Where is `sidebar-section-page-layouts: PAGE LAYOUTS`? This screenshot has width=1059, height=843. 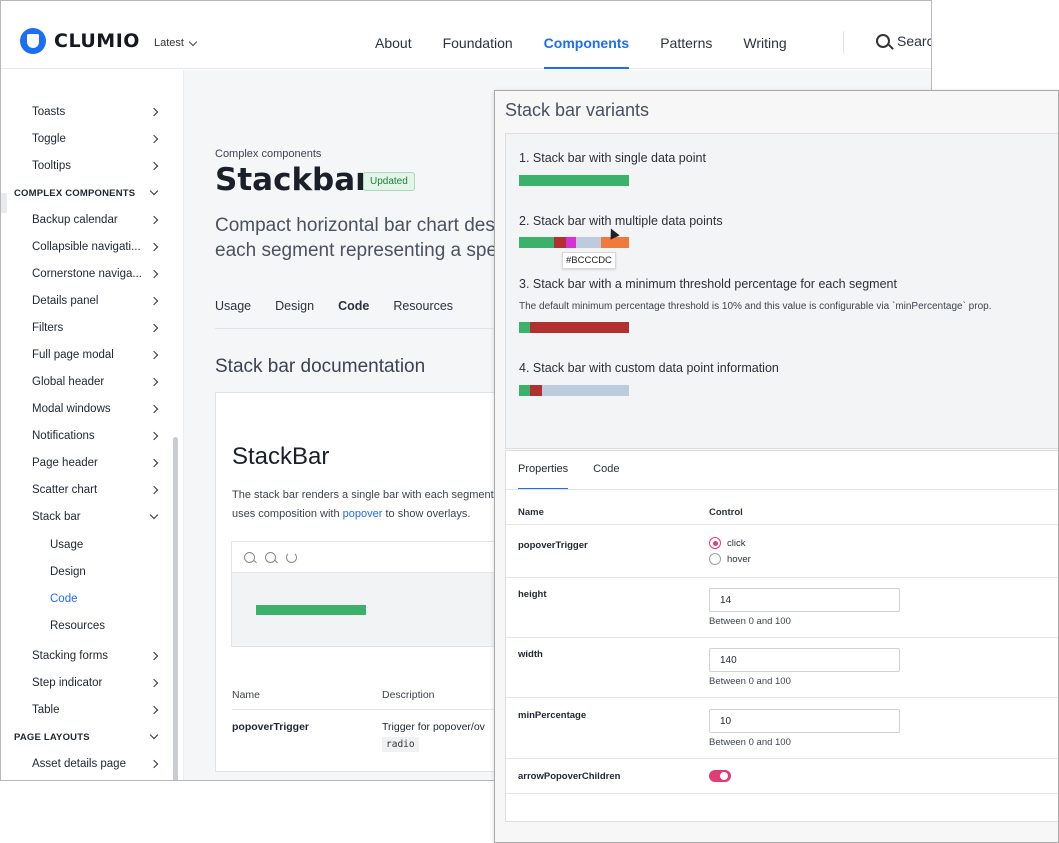
sidebar-section-page-layouts: PAGE LAYOUTS is located at coordinates (86, 737).